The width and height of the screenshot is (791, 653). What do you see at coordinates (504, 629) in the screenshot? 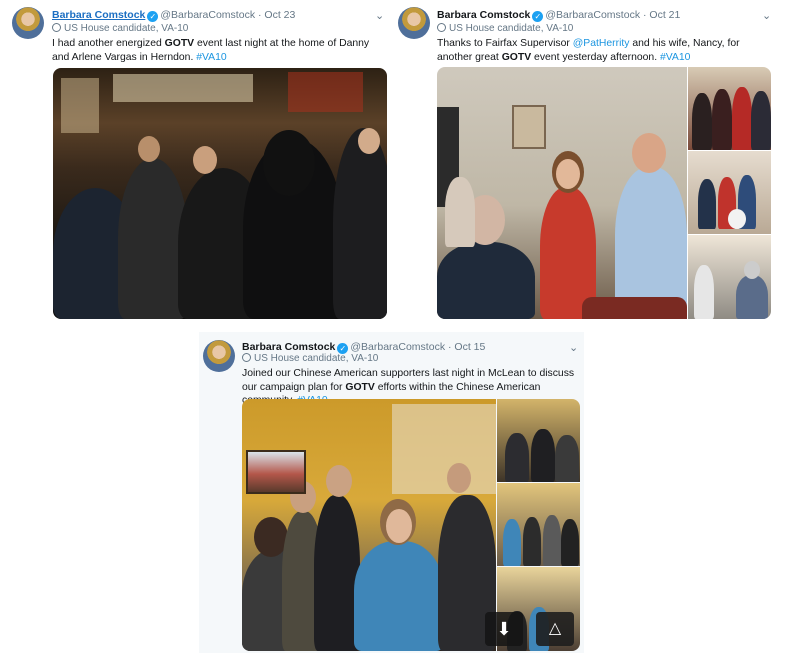
I see `download-icon: ⬇` at bounding box center [504, 629].